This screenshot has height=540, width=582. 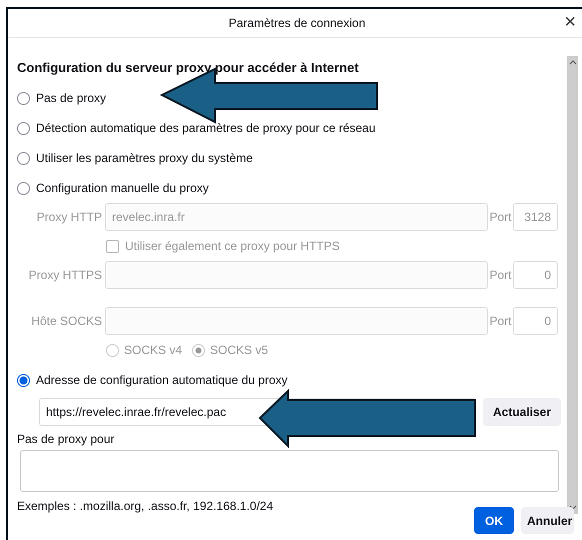 I want to click on examples-text: Exemples : .mozilla.org, .asso.fr, 192.168.1.0/24, so click(x=145, y=506).